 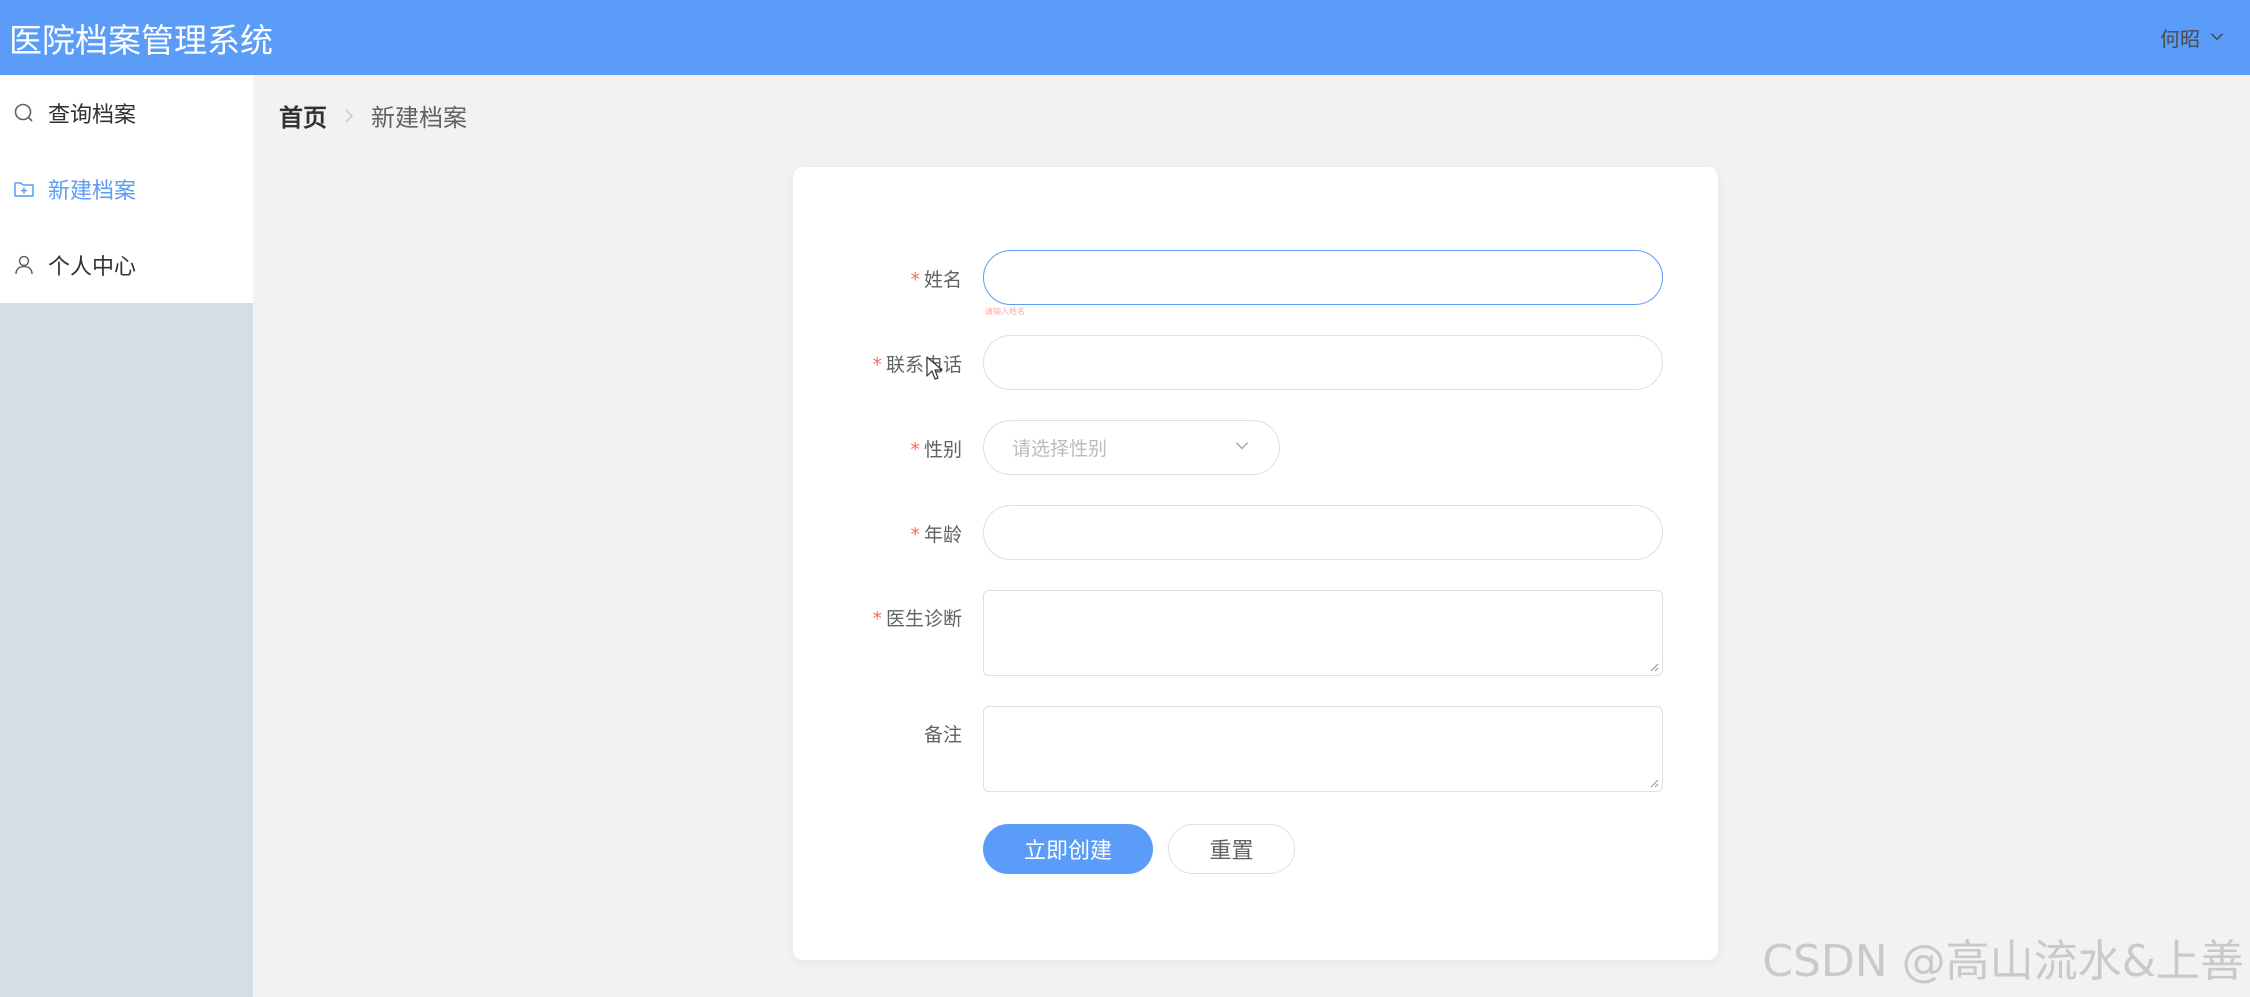 What do you see at coordinates (92, 115) in the screenshot?
I see `sidebar-item-label: 查询档案` at bounding box center [92, 115].